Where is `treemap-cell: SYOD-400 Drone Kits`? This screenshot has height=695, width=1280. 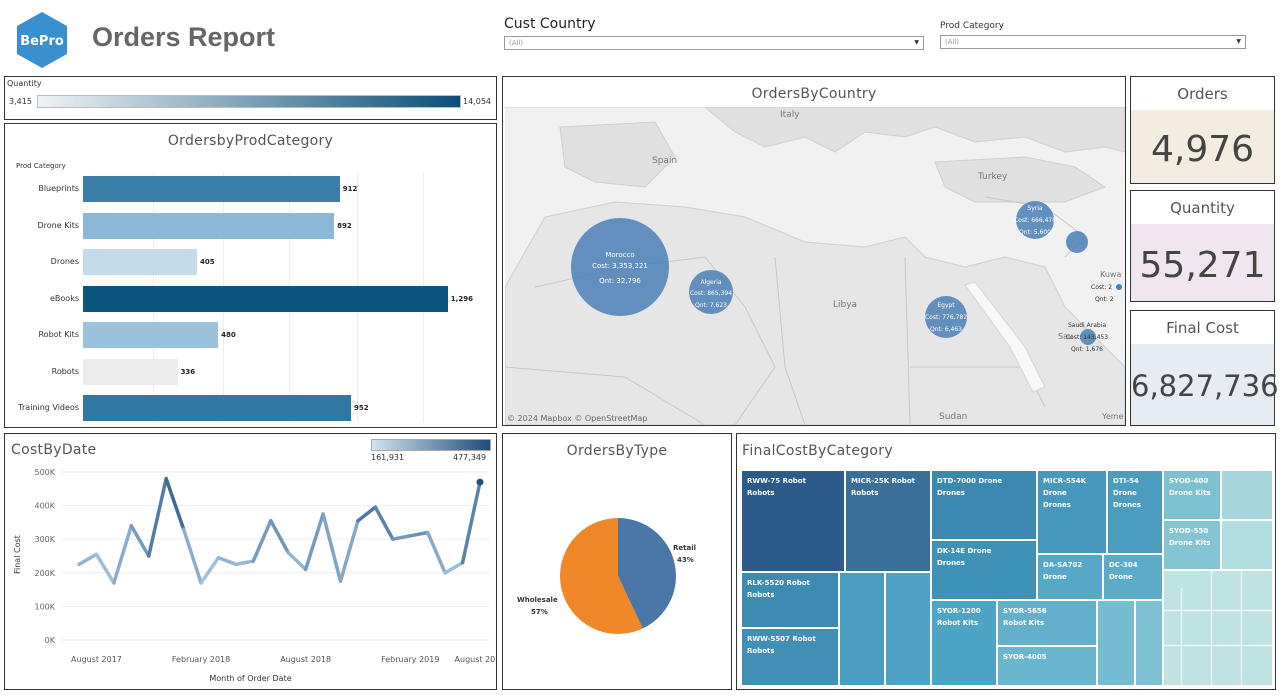
treemap-cell: SYOD-400 Drone Kits is located at coordinates (1192, 495).